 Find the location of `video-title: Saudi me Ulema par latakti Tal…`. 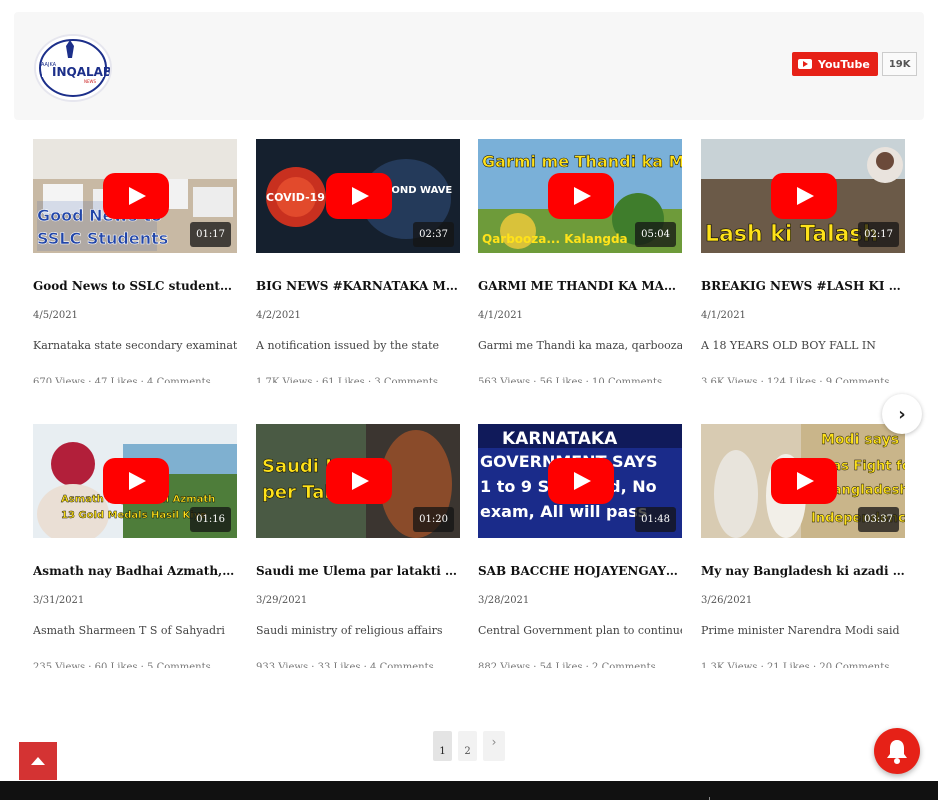

video-title: Saudi me Ulema par latakti Tal… is located at coordinates (358, 571).